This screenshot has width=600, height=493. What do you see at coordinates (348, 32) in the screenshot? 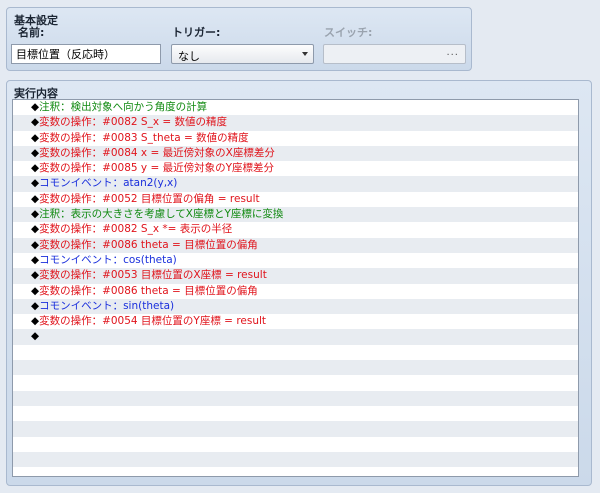
I see `switch-label: スイッチ:` at bounding box center [348, 32].